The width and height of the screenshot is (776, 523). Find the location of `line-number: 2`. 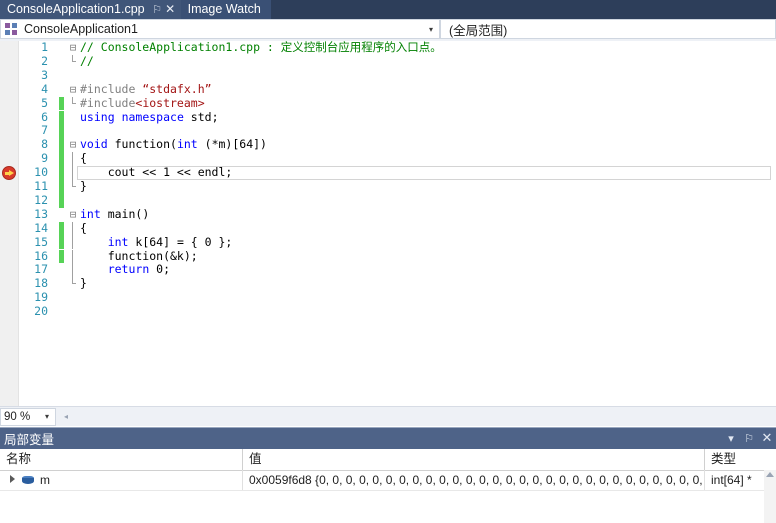

line-number: 2 is located at coordinates (44, 60).